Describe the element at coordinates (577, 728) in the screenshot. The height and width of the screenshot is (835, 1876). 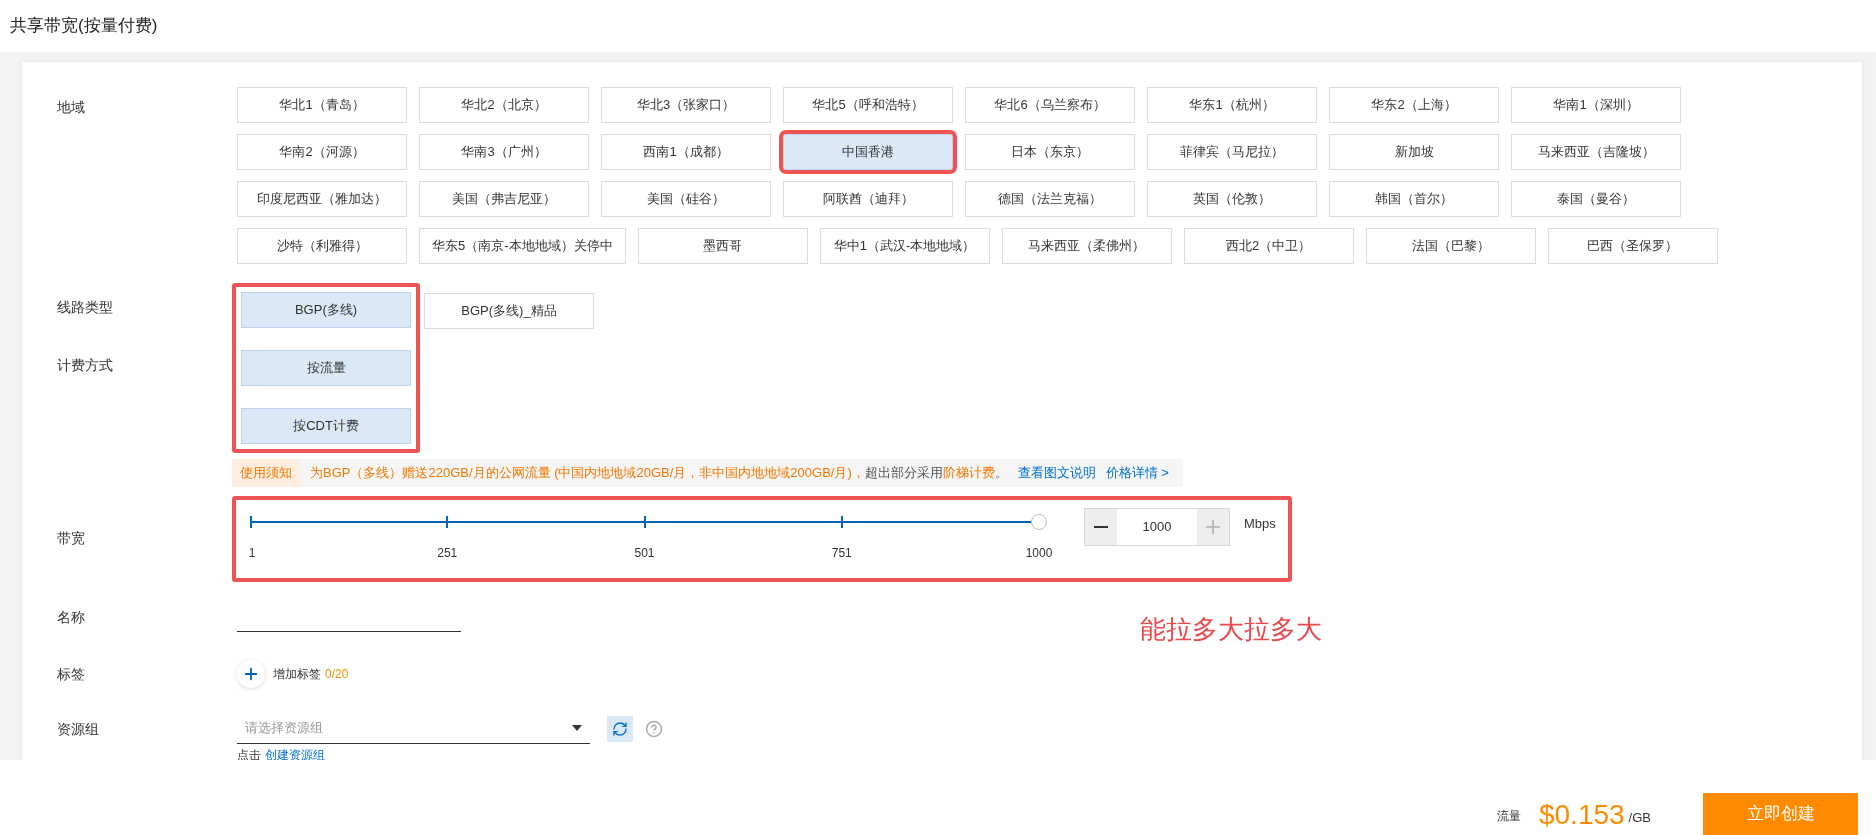
I see `caret-icon` at that location.